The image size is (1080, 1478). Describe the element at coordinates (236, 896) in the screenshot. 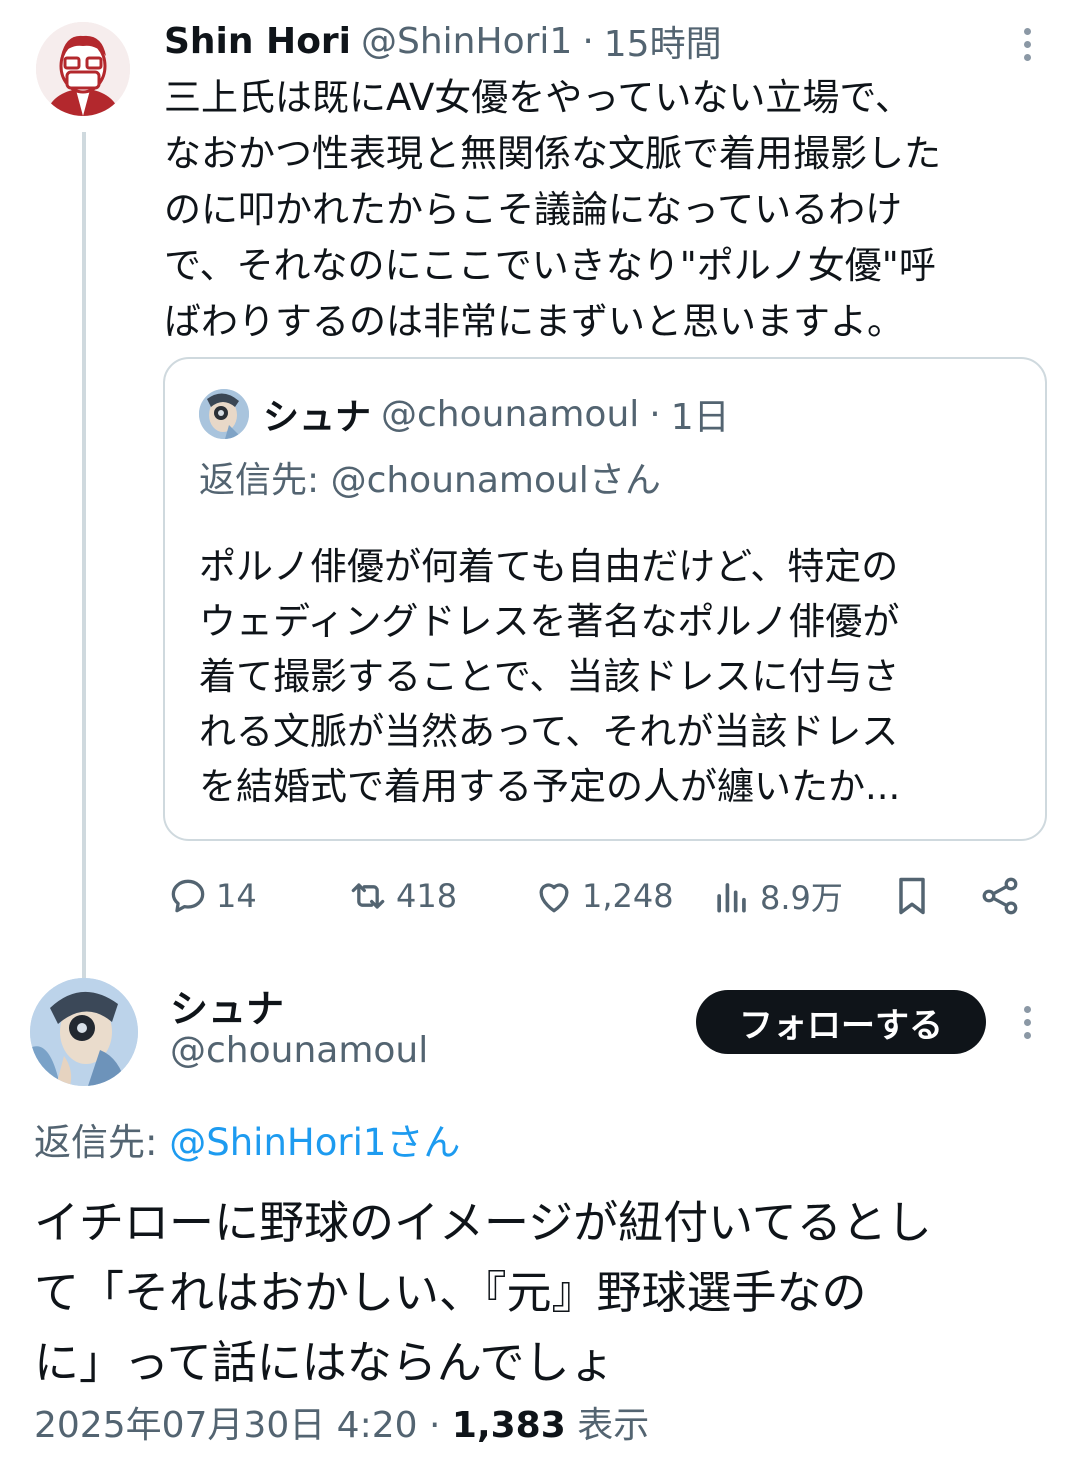

I see `reply-count: 14` at that location.